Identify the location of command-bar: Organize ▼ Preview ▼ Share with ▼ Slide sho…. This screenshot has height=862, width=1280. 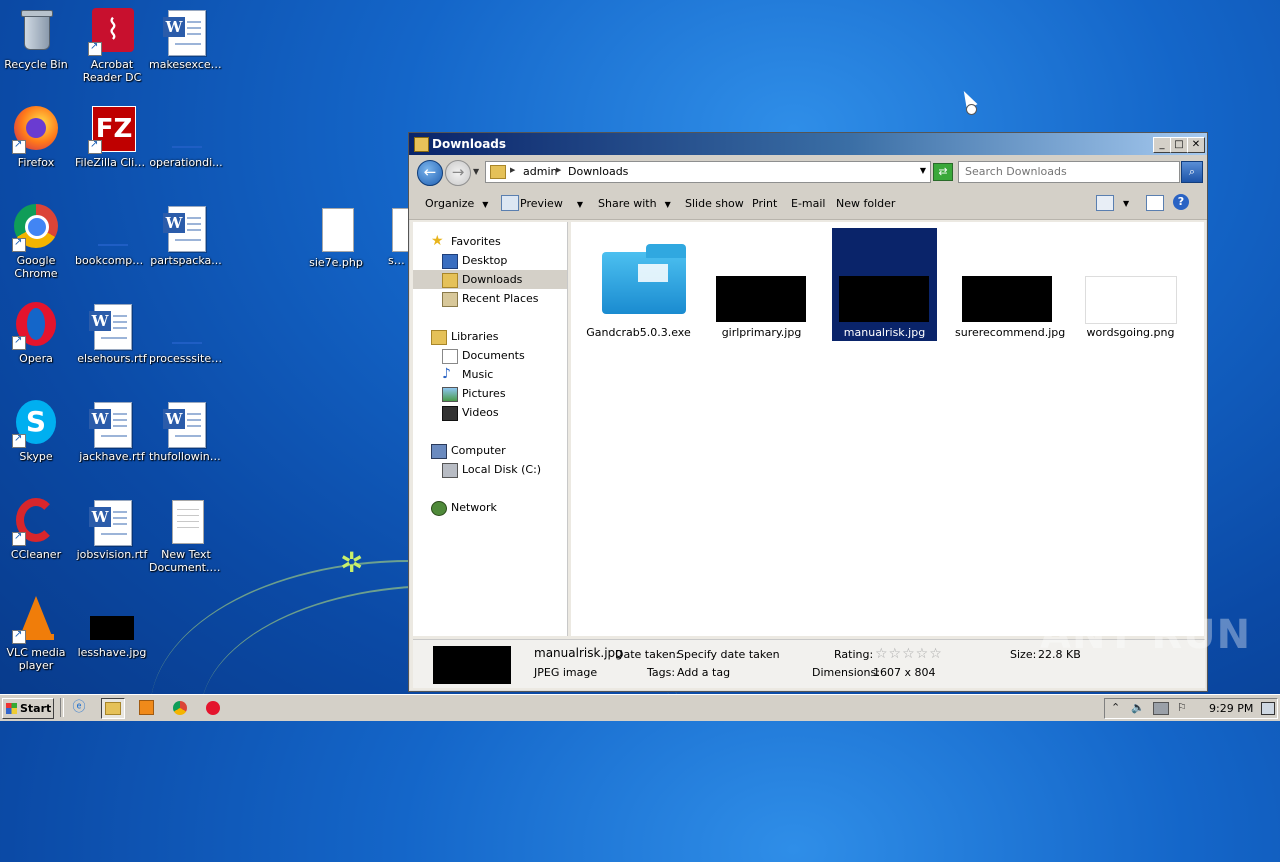
(808, 203).